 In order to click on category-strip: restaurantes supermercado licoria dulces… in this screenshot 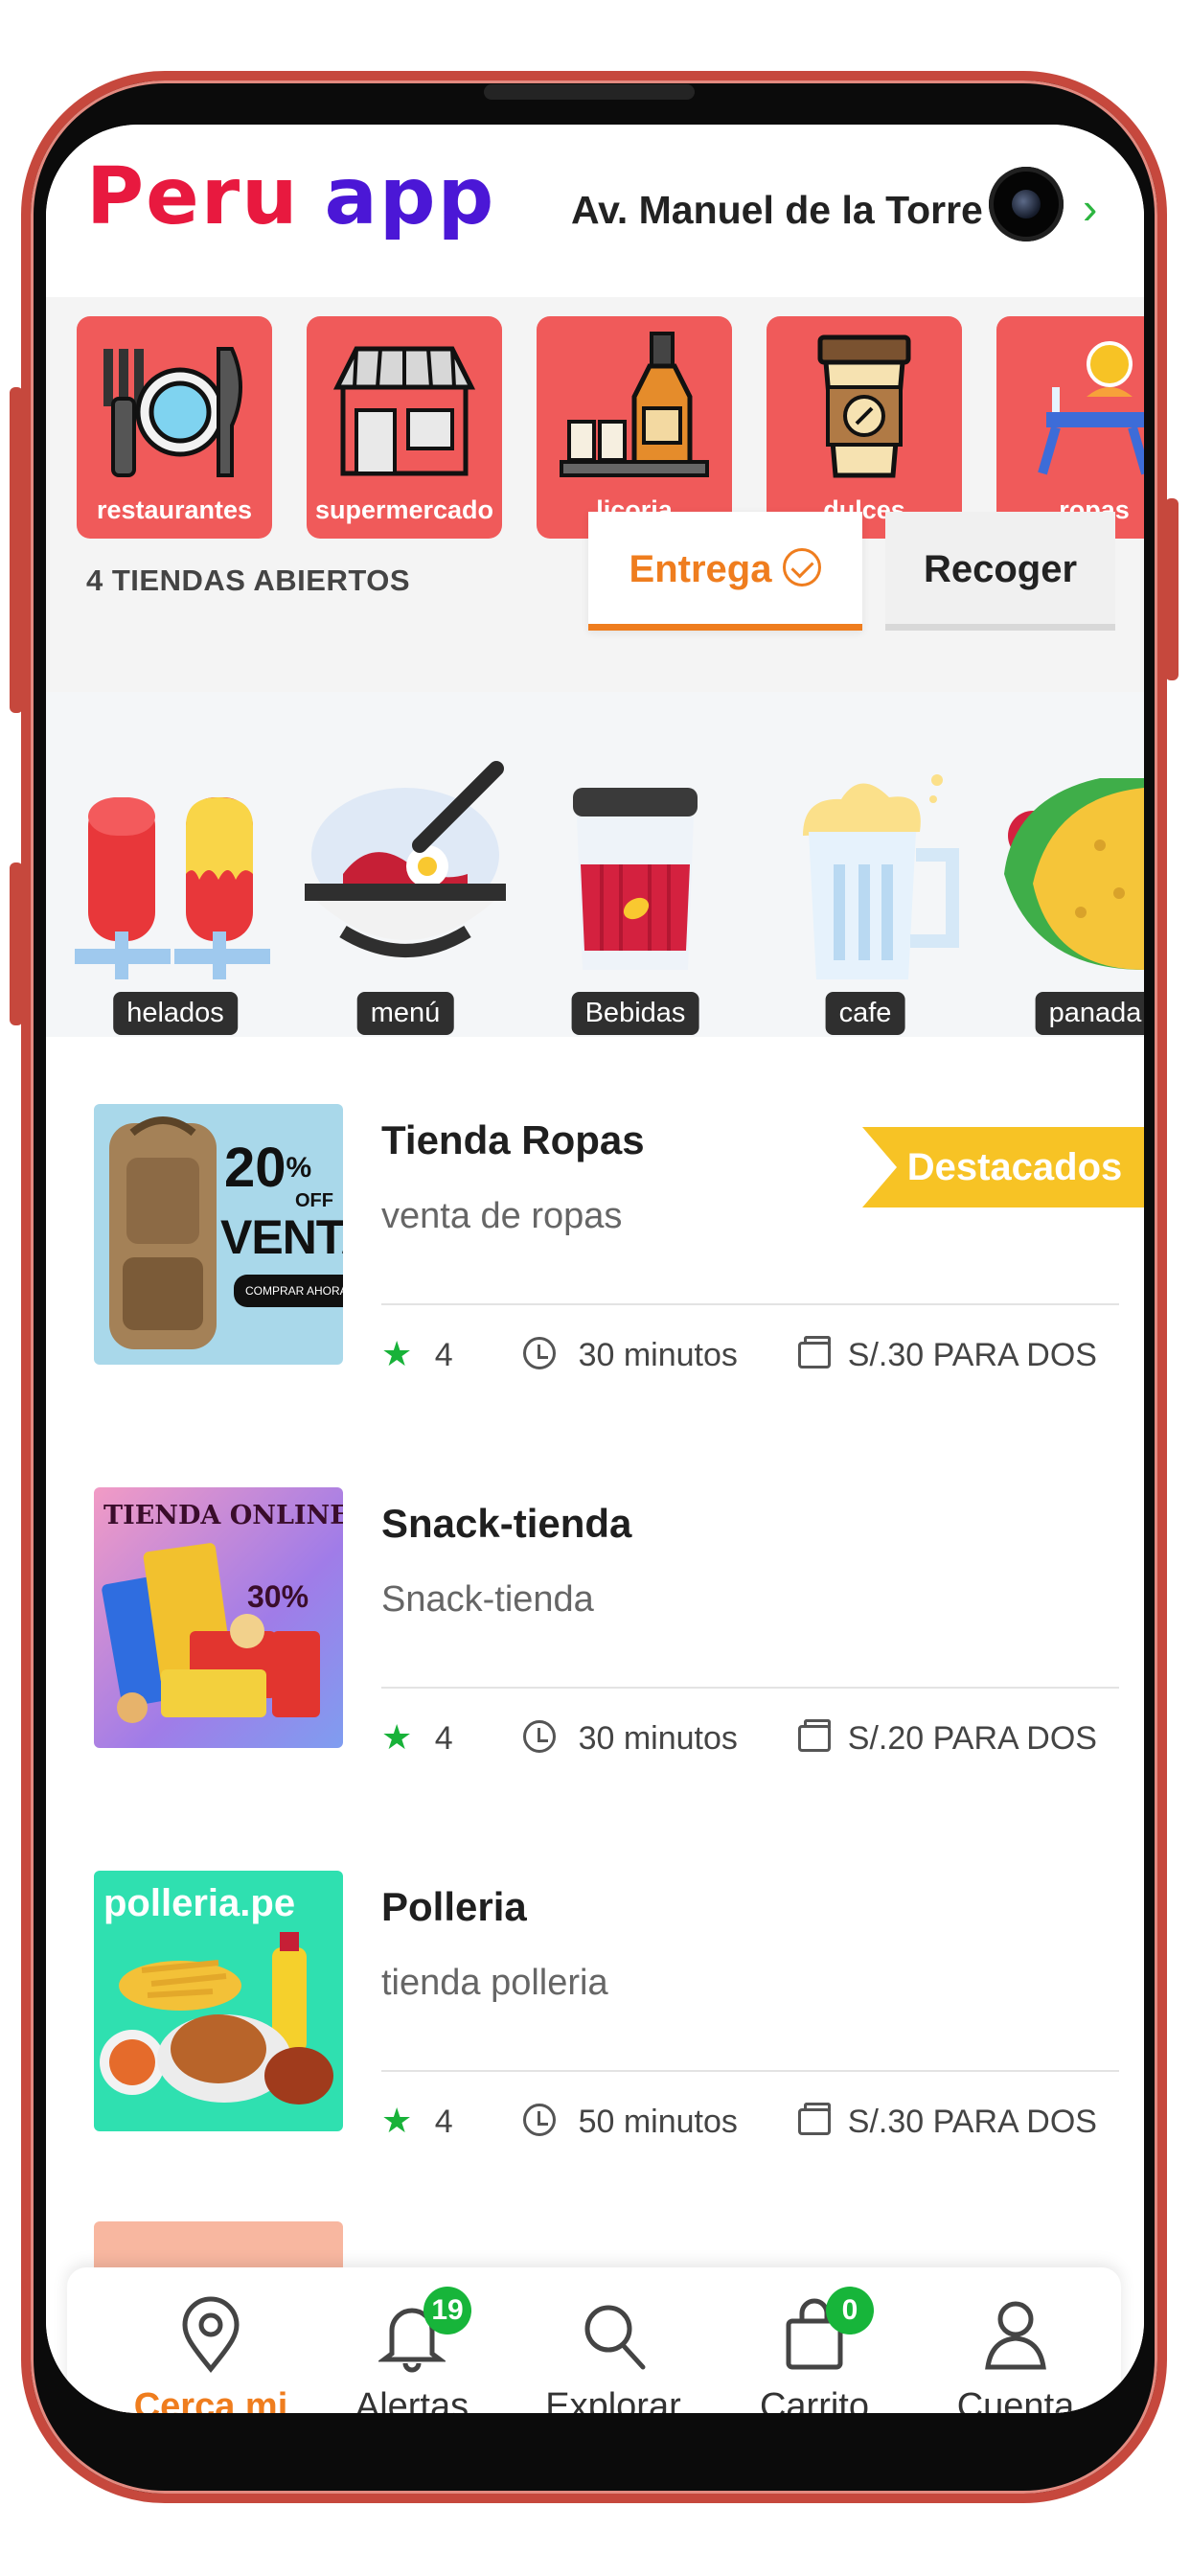, I will do `click(595, 494)`.